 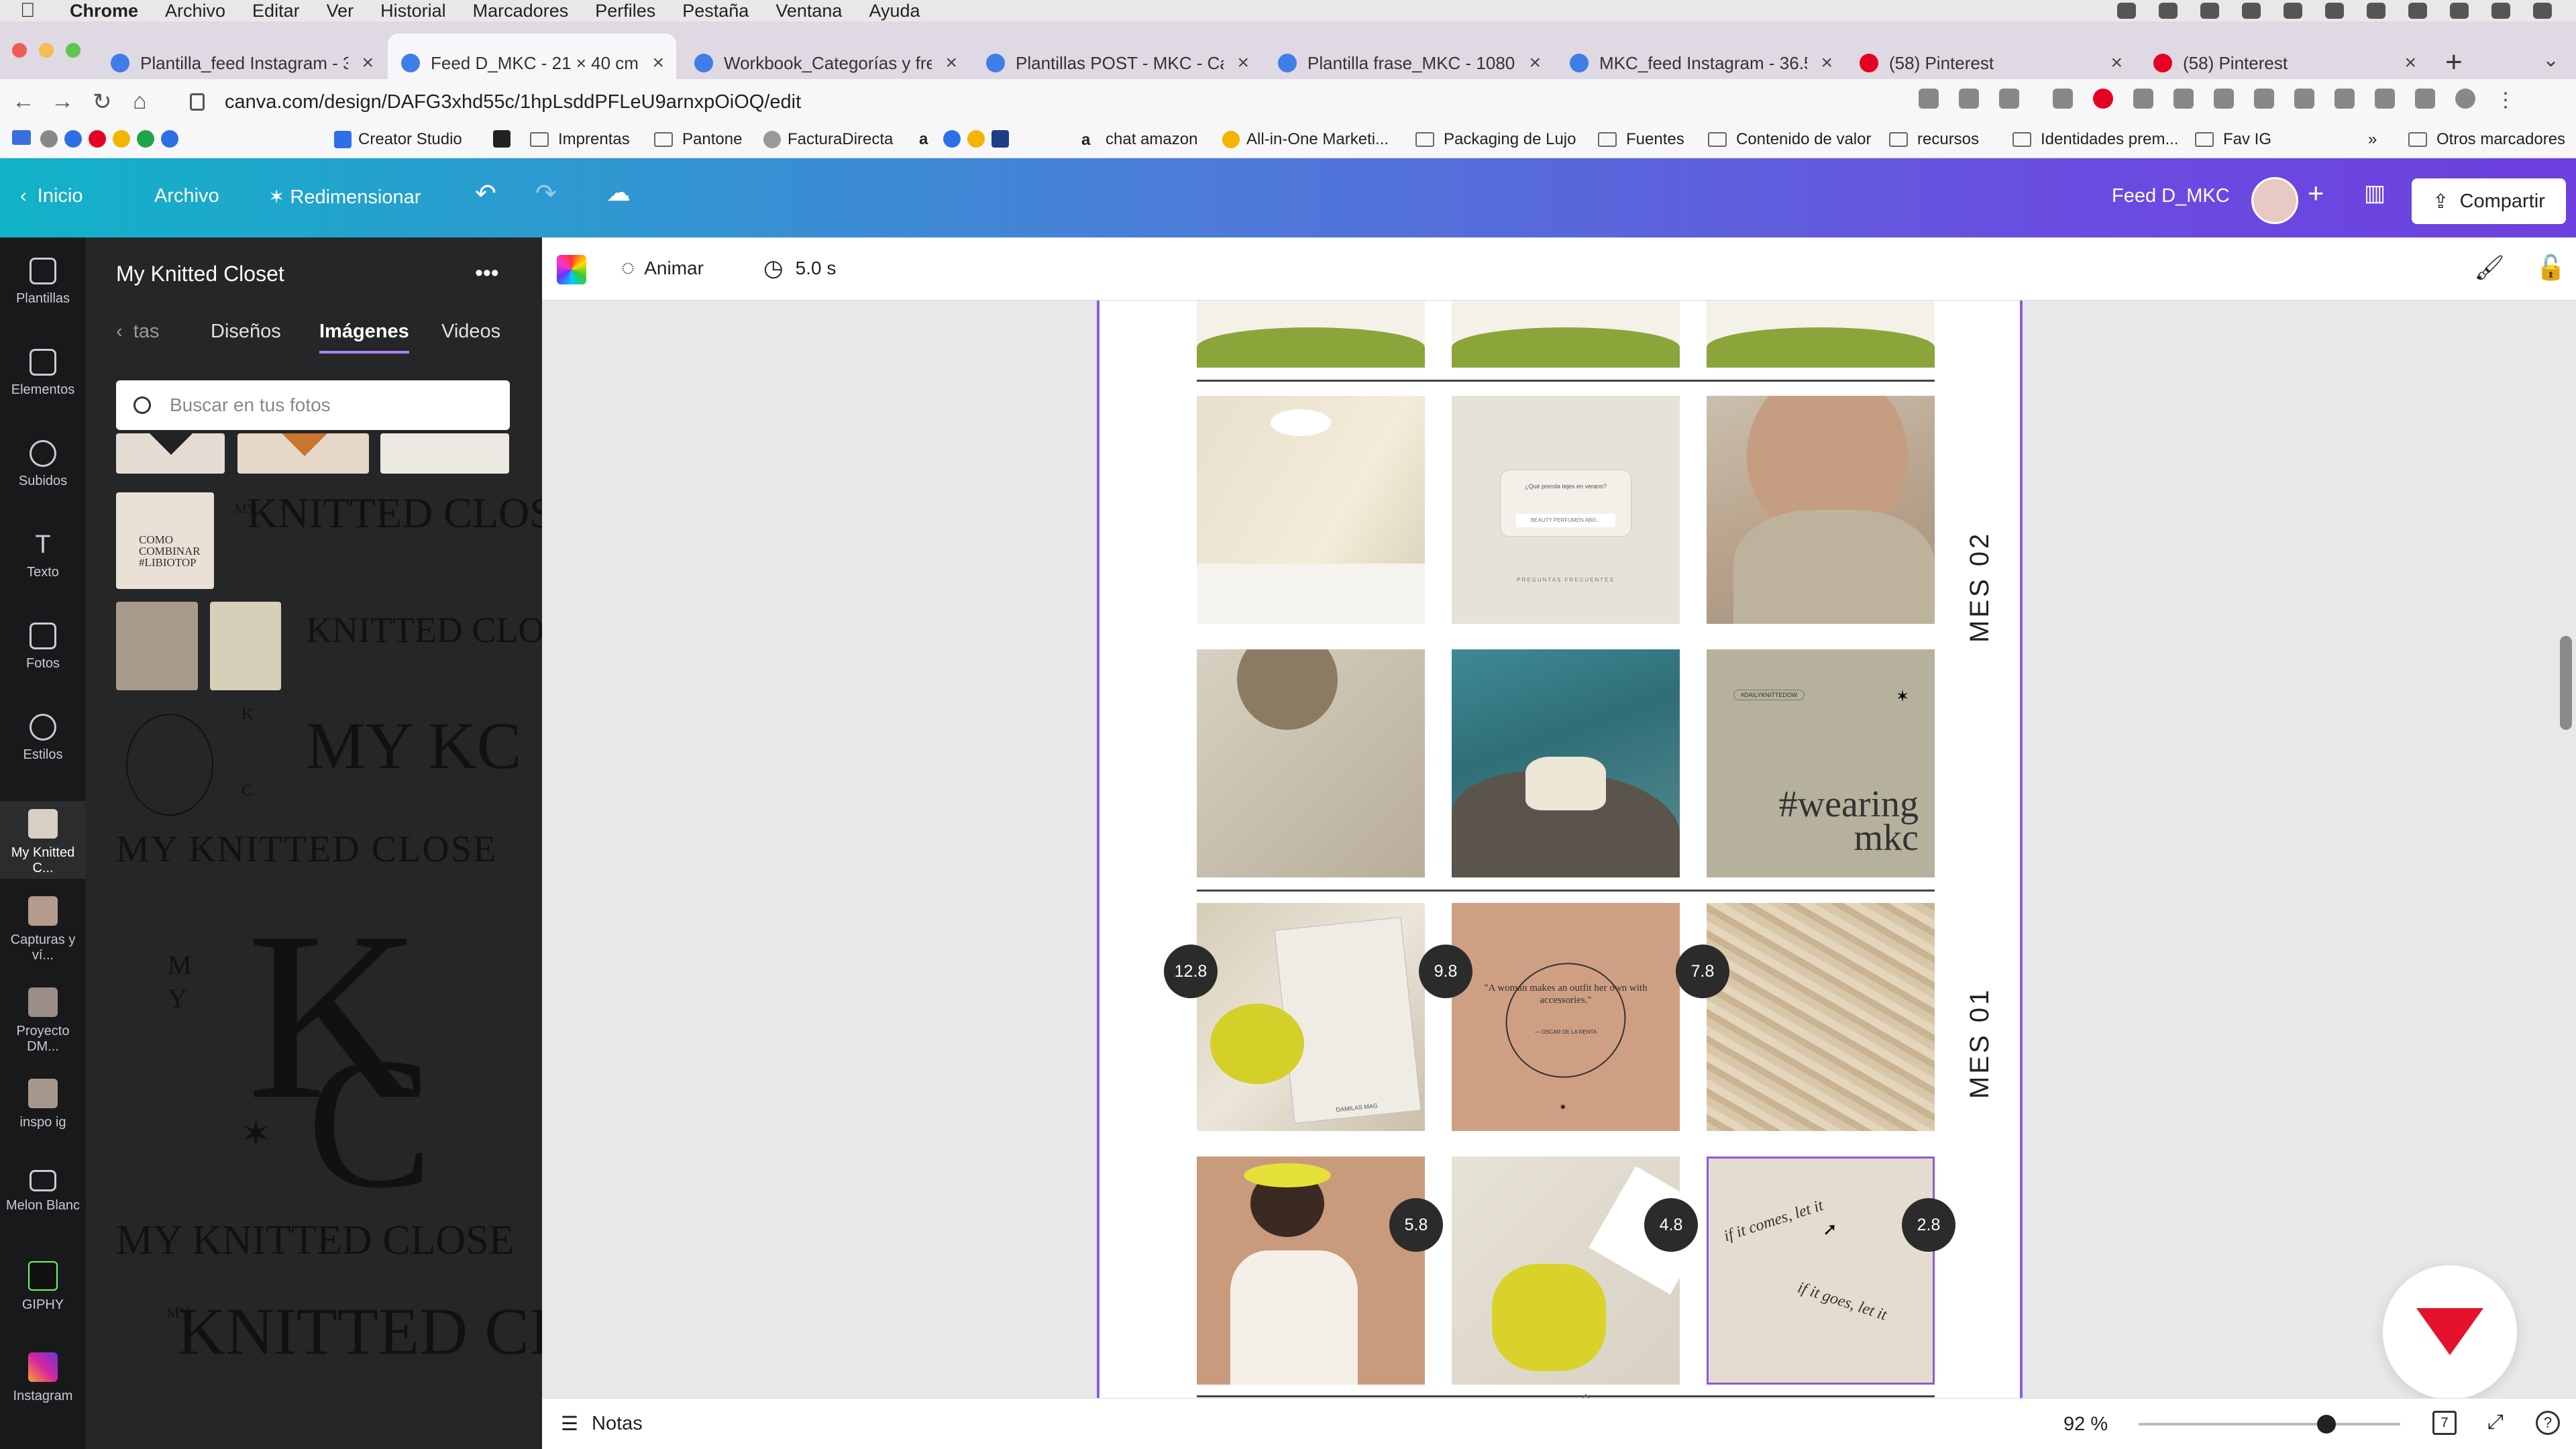 What do you see at coordinates (2486, 139) in the screenshot?
I see `bookmark-otros: Otros marcadores` at bounding box center [2486, 139].